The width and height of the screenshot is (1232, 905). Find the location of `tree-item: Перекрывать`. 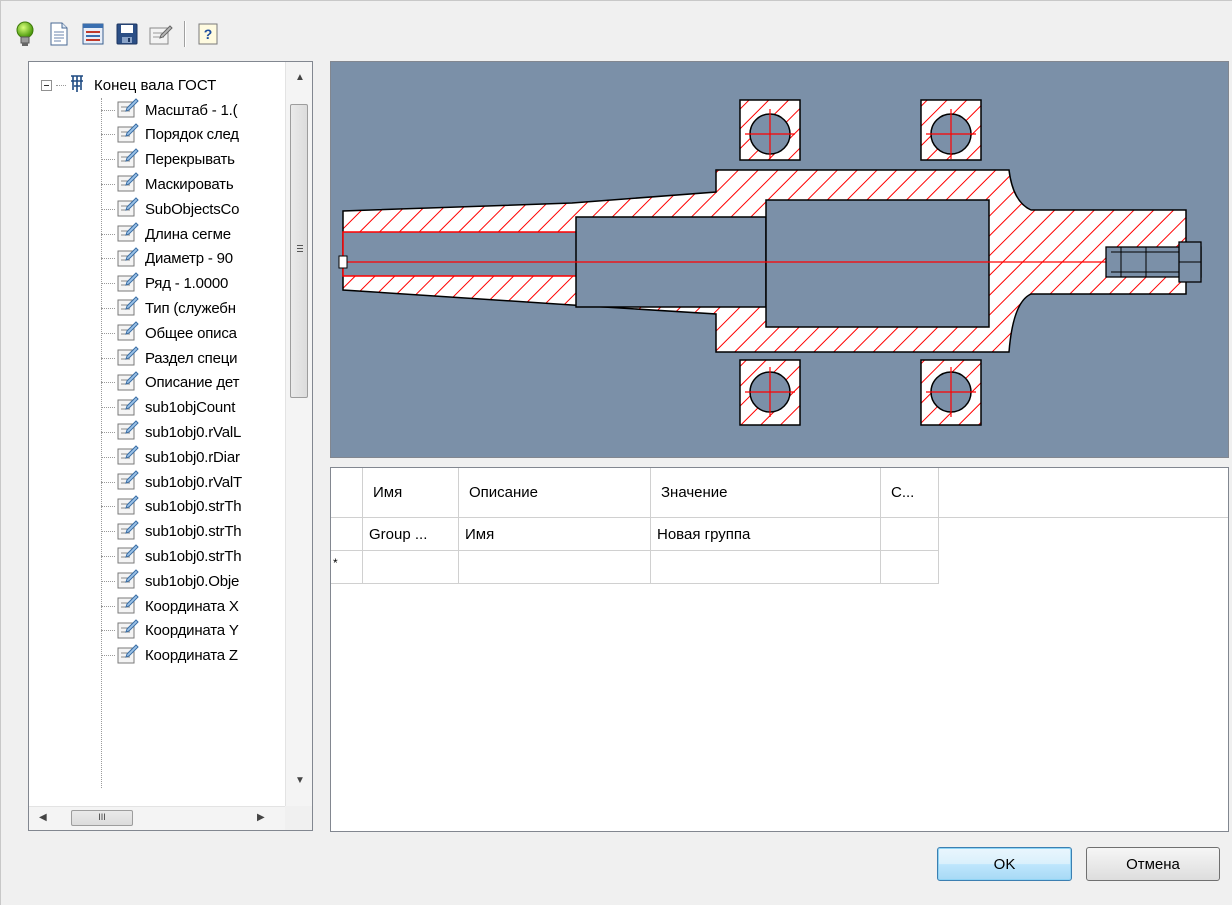

tree-item: Перекрывать is located at coordinates (168, 159).